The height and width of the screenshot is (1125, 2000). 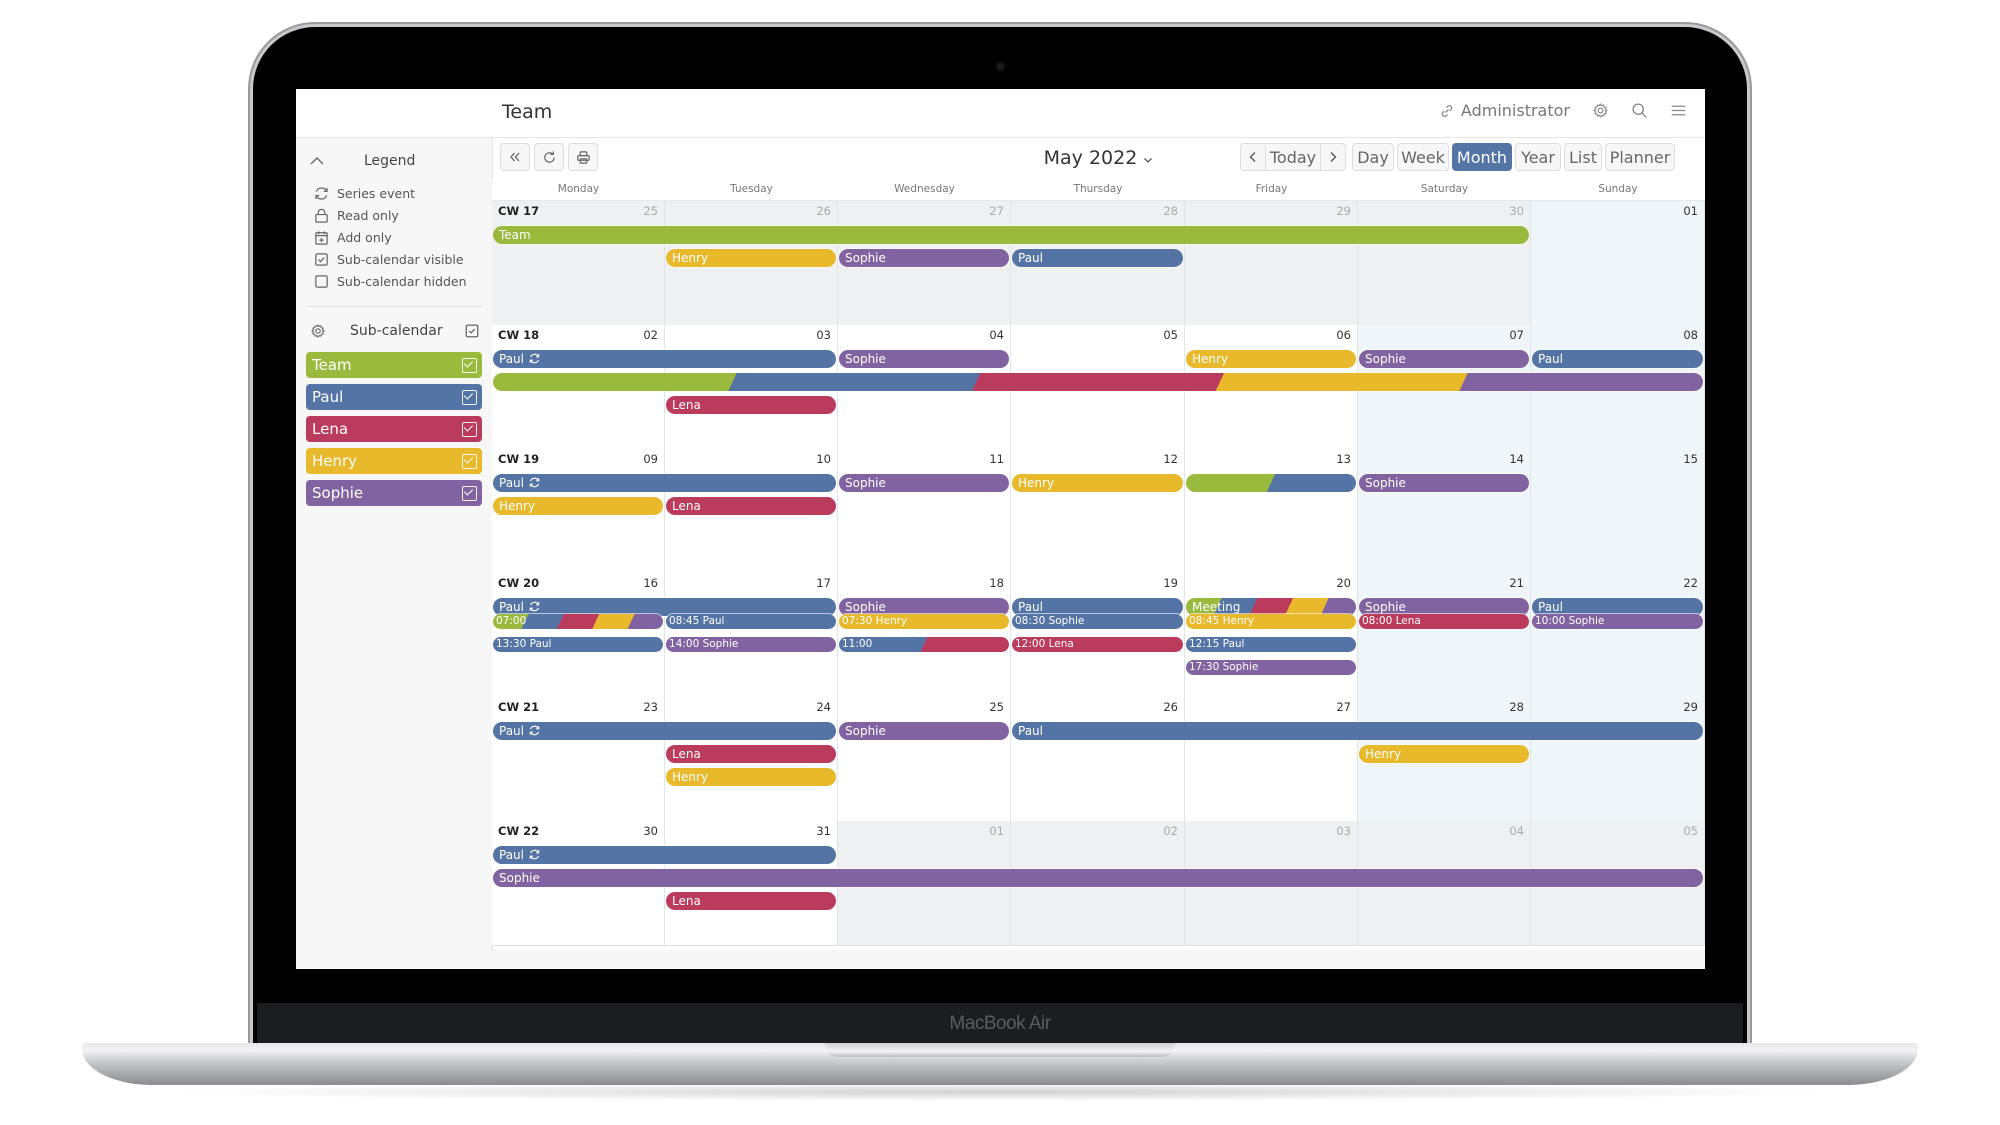 I want to click on subcalendar-header: Sub-calendar, so click(x=395, y=331).